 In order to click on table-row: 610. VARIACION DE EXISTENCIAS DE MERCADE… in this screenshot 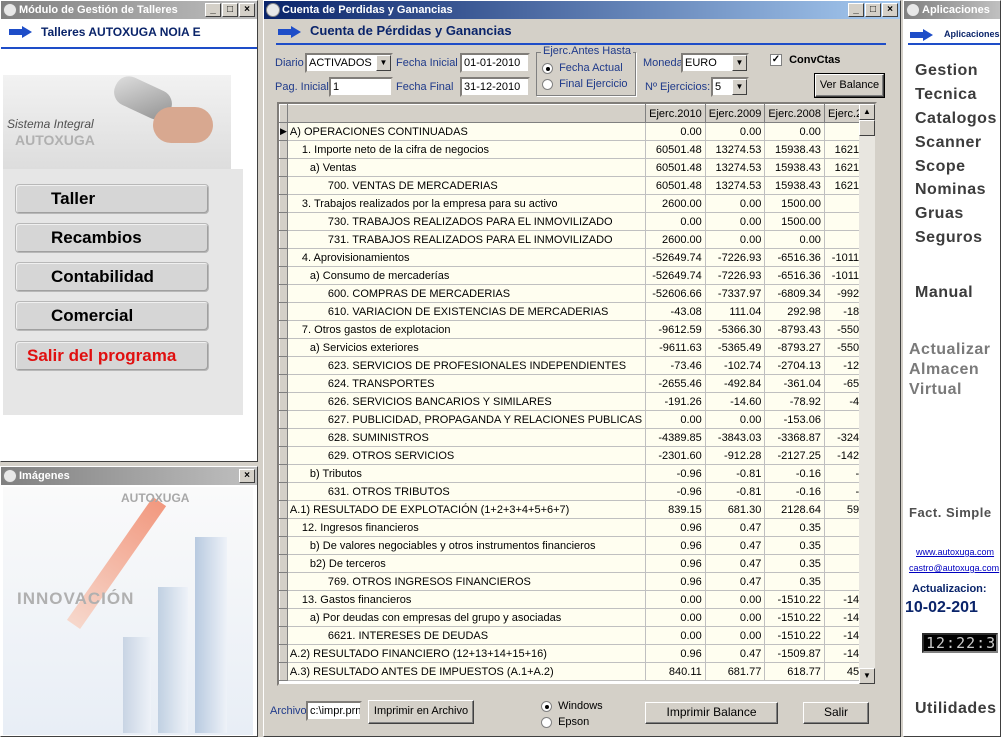, I will do `click(577, 311)`.